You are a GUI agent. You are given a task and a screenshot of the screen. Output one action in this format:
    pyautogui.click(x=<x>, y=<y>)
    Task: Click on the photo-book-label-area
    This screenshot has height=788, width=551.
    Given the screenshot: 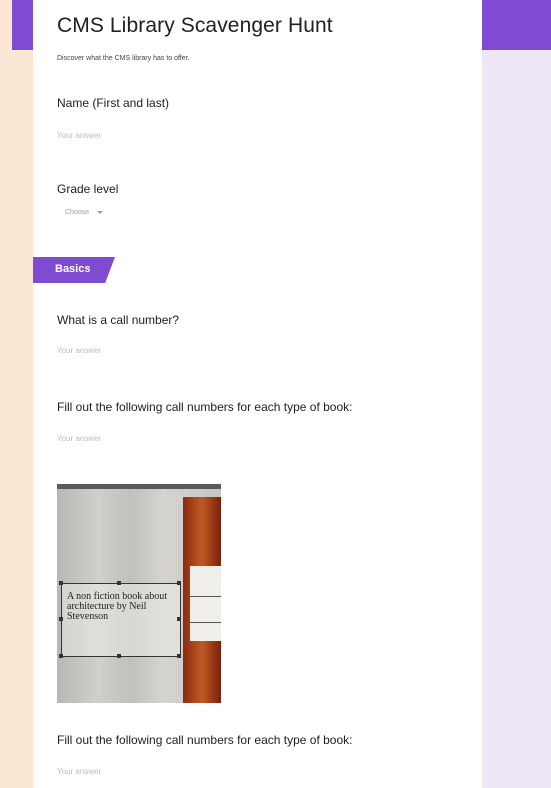 What is the action you would take?
    pyautogui.click(x=205, y=603)
    